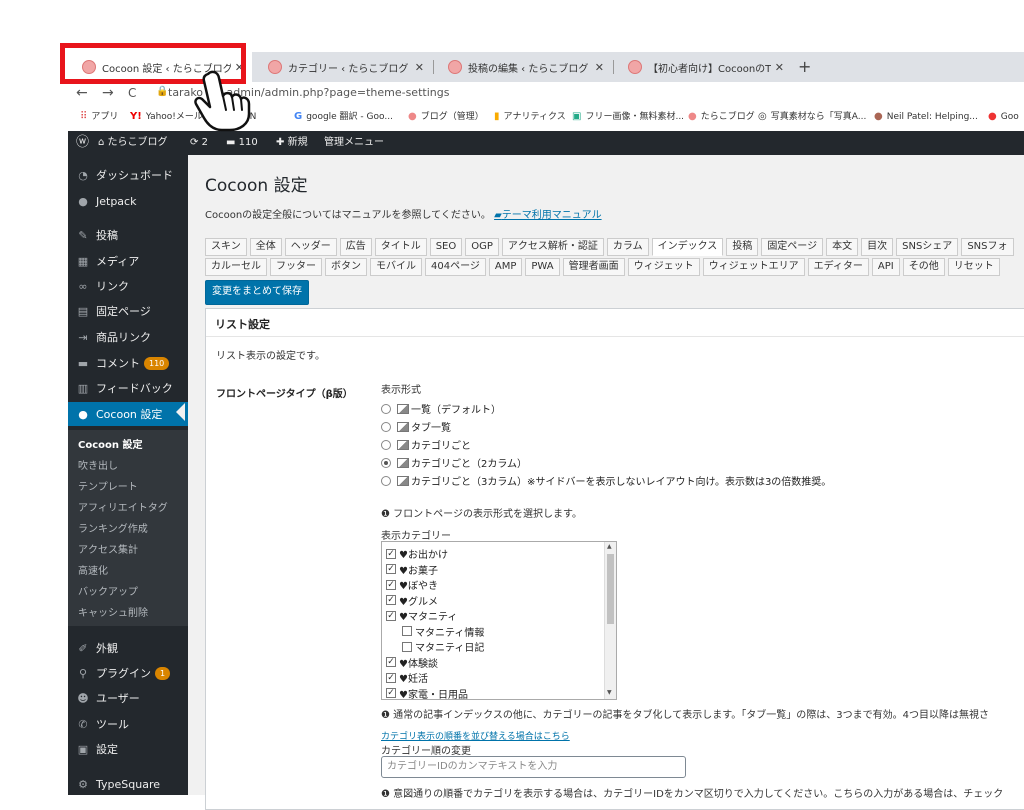 This screenshot has height=810, width=1024. What do you see at coordinates (82, 93) in the screenshot?
I see `back-icon: ←` at bounding box center [82, 93].